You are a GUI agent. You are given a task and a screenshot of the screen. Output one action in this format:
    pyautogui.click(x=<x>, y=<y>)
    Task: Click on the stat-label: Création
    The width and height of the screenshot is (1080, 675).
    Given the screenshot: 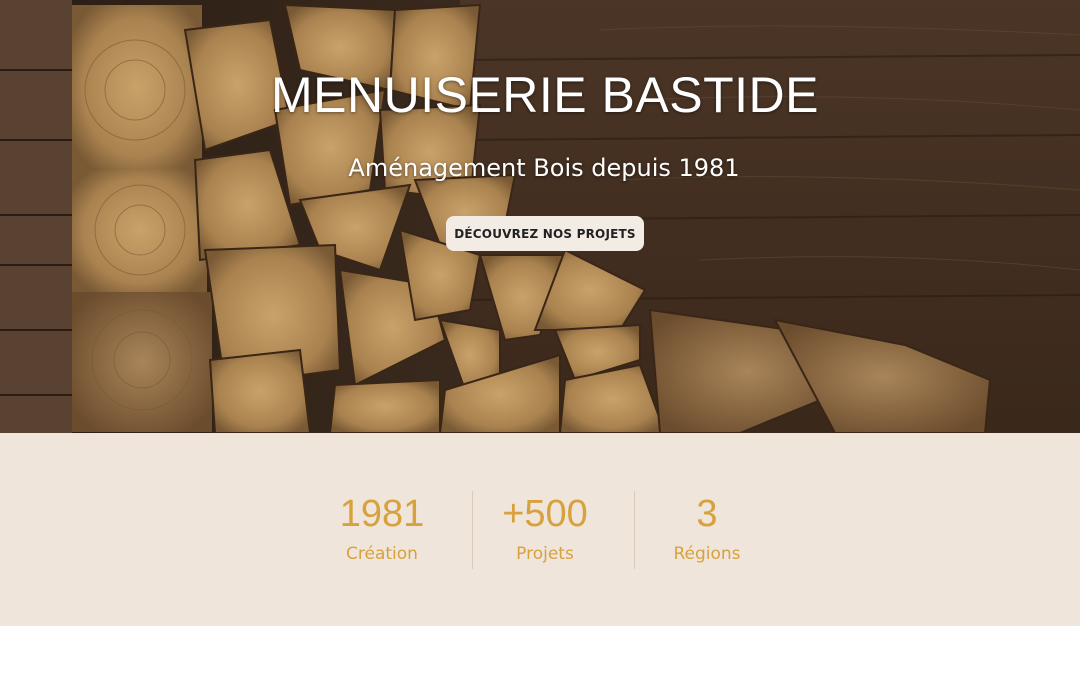 What is the action you would take?
    pyautogui.click(x=382, y=554)
    